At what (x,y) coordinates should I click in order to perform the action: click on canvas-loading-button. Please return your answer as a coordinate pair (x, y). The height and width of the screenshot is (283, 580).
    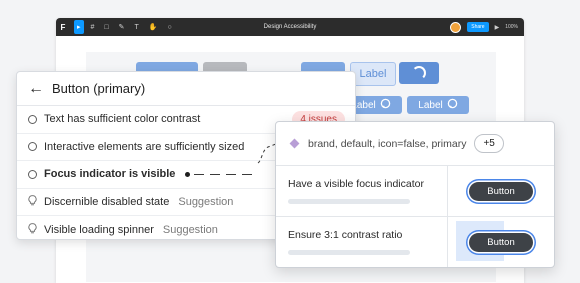
    Looking at the image, I should click on (419, 73).